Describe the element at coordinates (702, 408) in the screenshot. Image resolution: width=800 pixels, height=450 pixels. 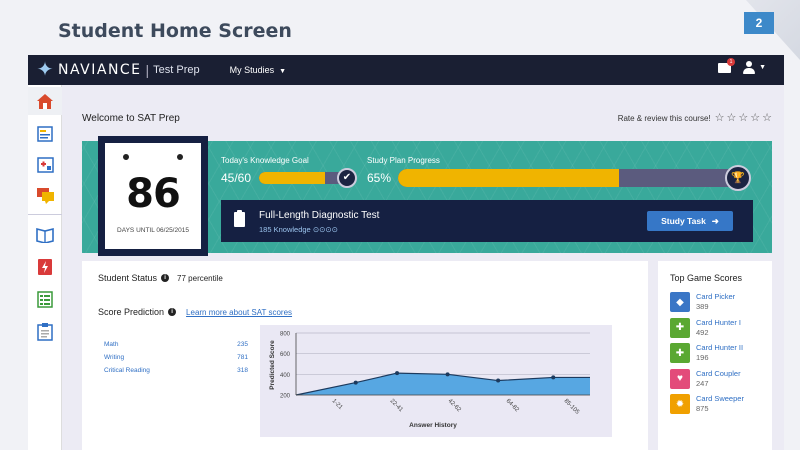
I see `game-score: 875` at that location.